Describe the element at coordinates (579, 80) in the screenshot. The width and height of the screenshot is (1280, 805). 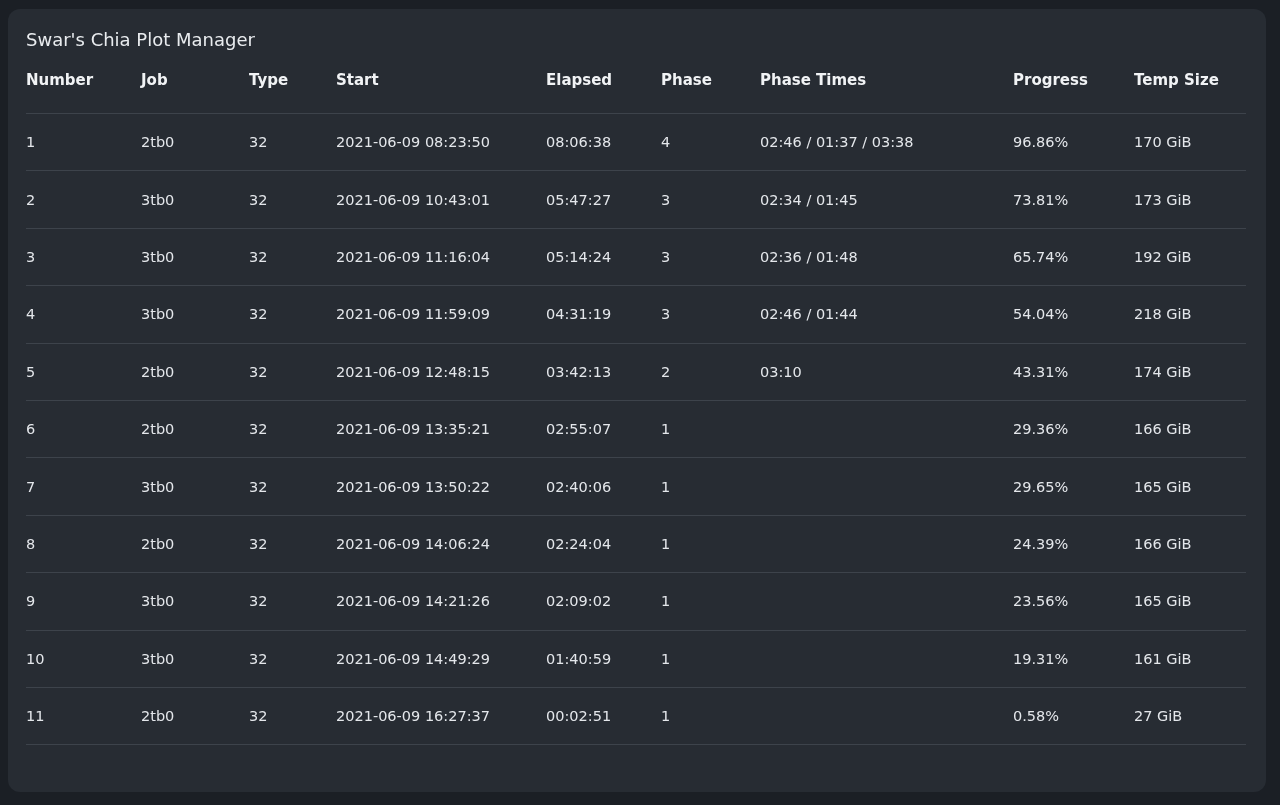
I see `column-header: Elapsed` at that location.